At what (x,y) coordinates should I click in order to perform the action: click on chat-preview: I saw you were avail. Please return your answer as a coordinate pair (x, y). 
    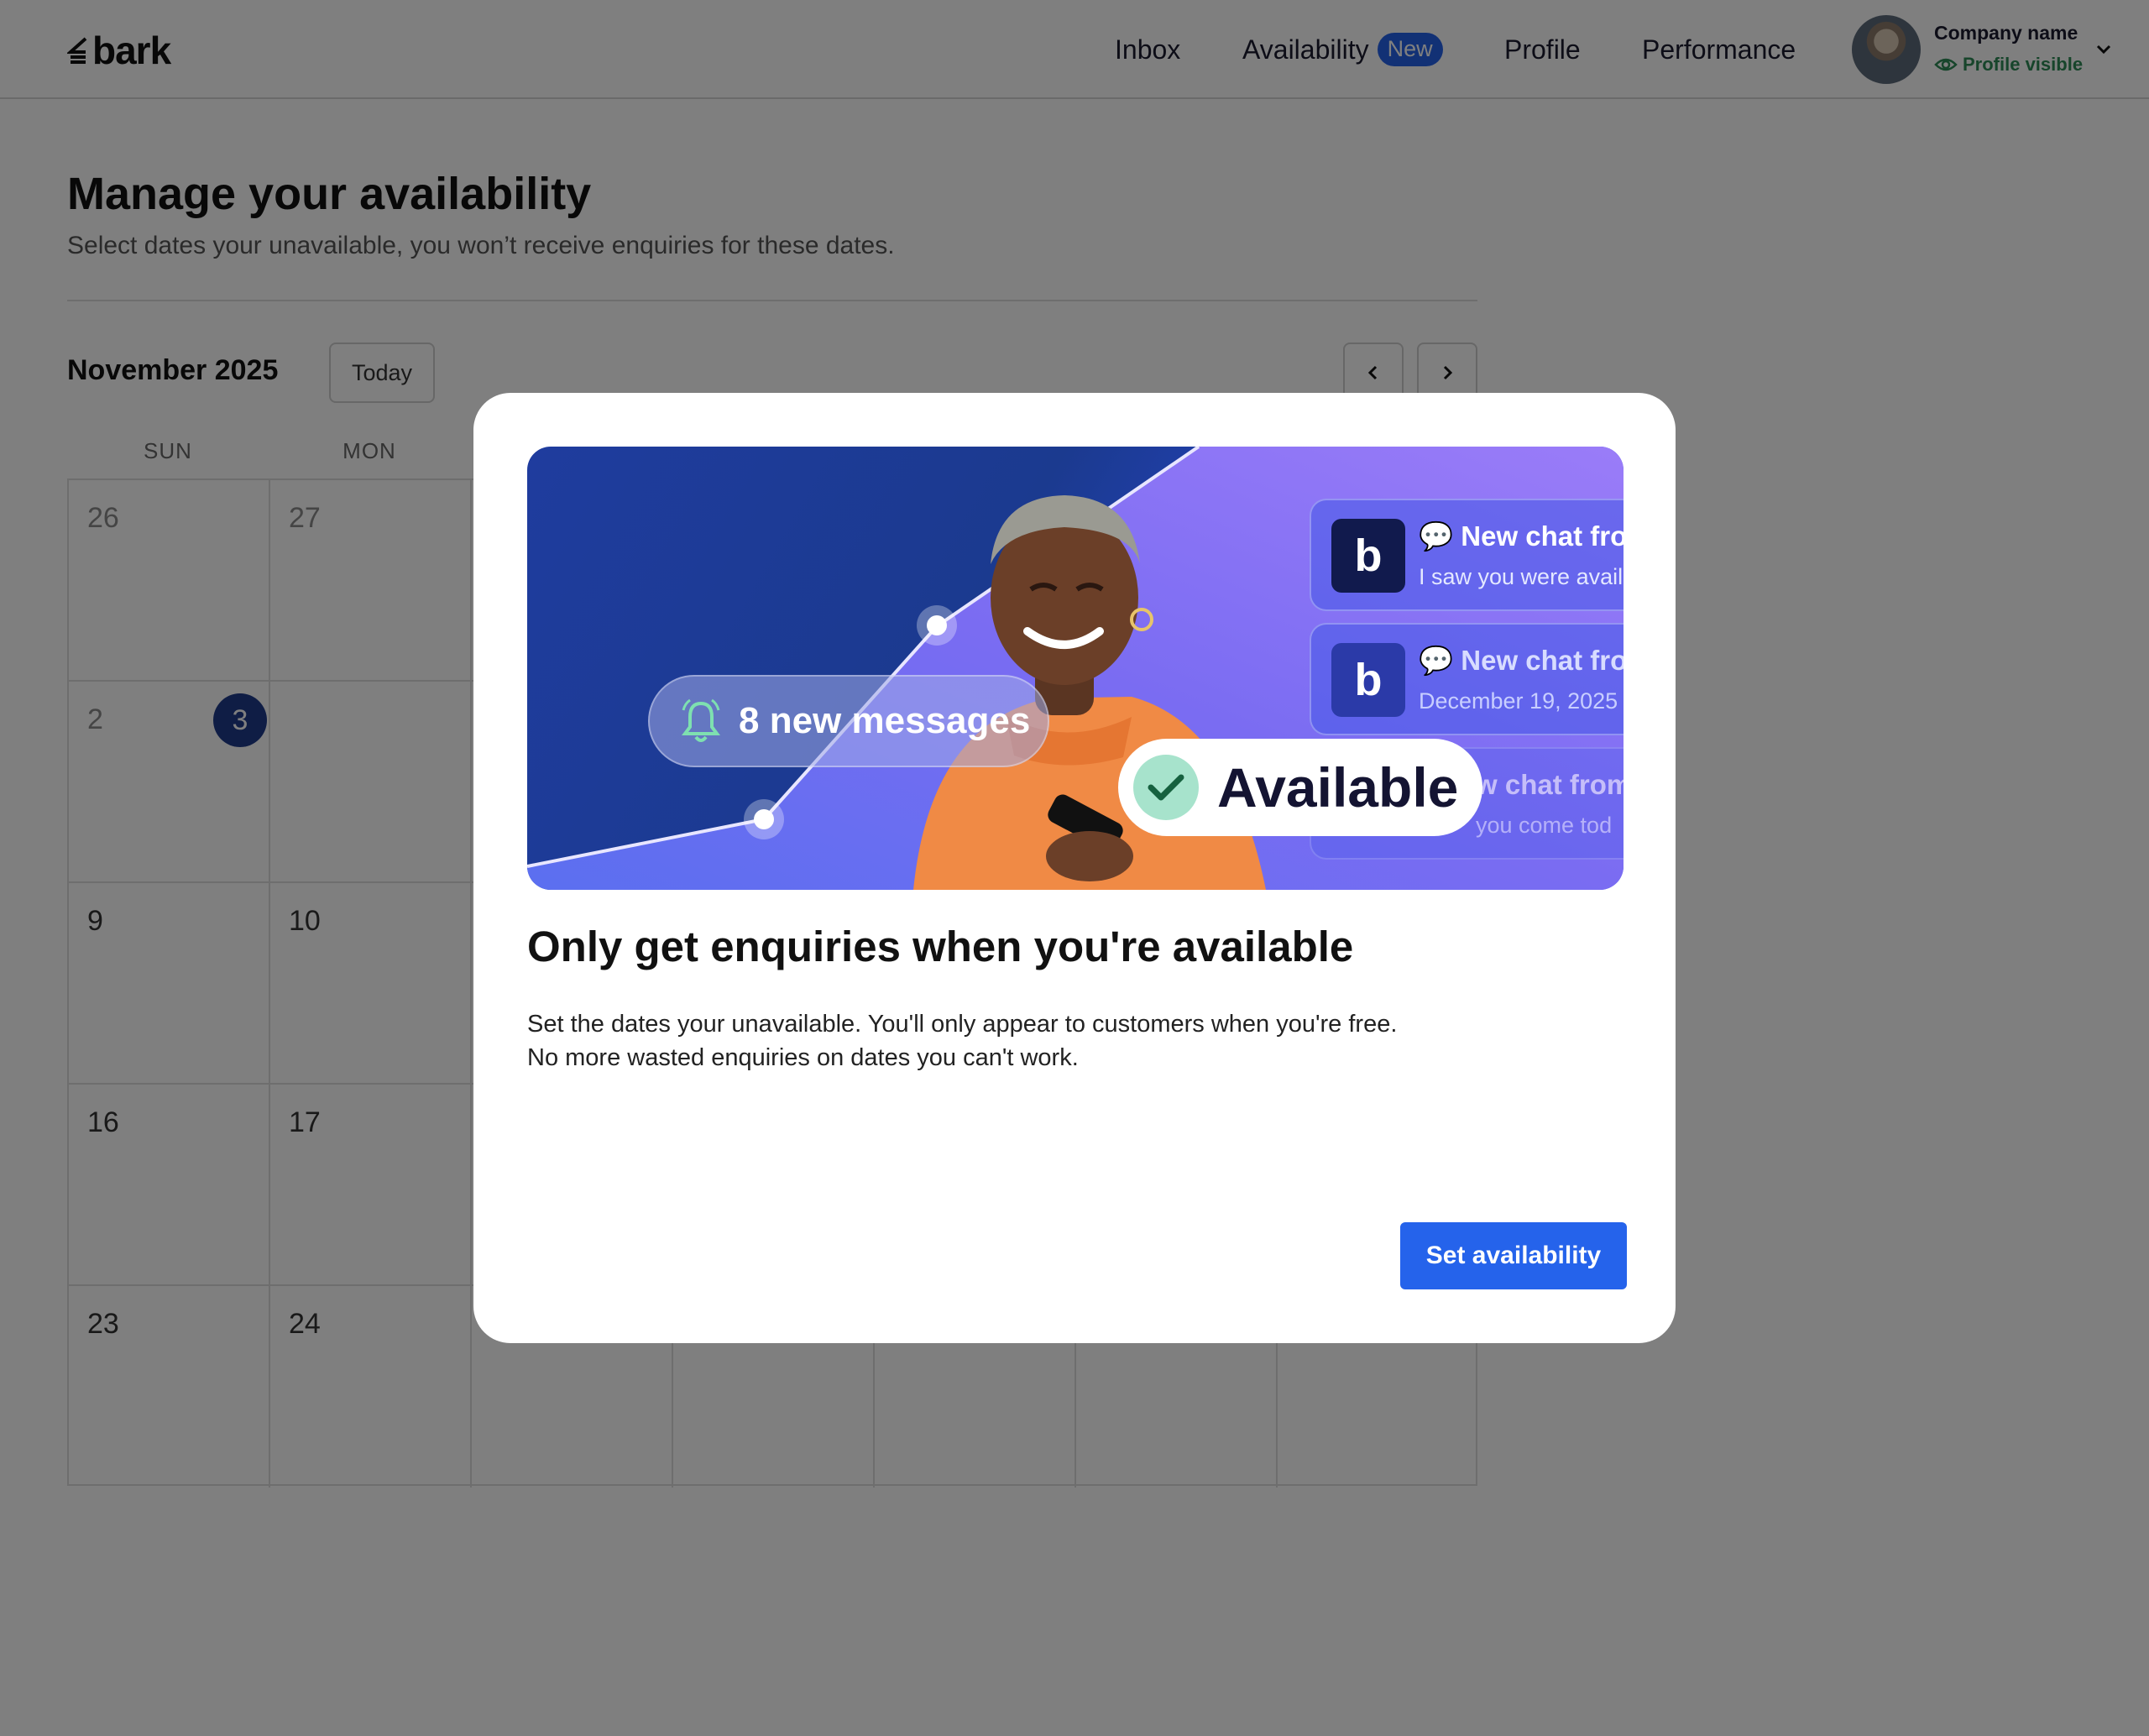
    Looking at the image, I should click on (1522, 576).